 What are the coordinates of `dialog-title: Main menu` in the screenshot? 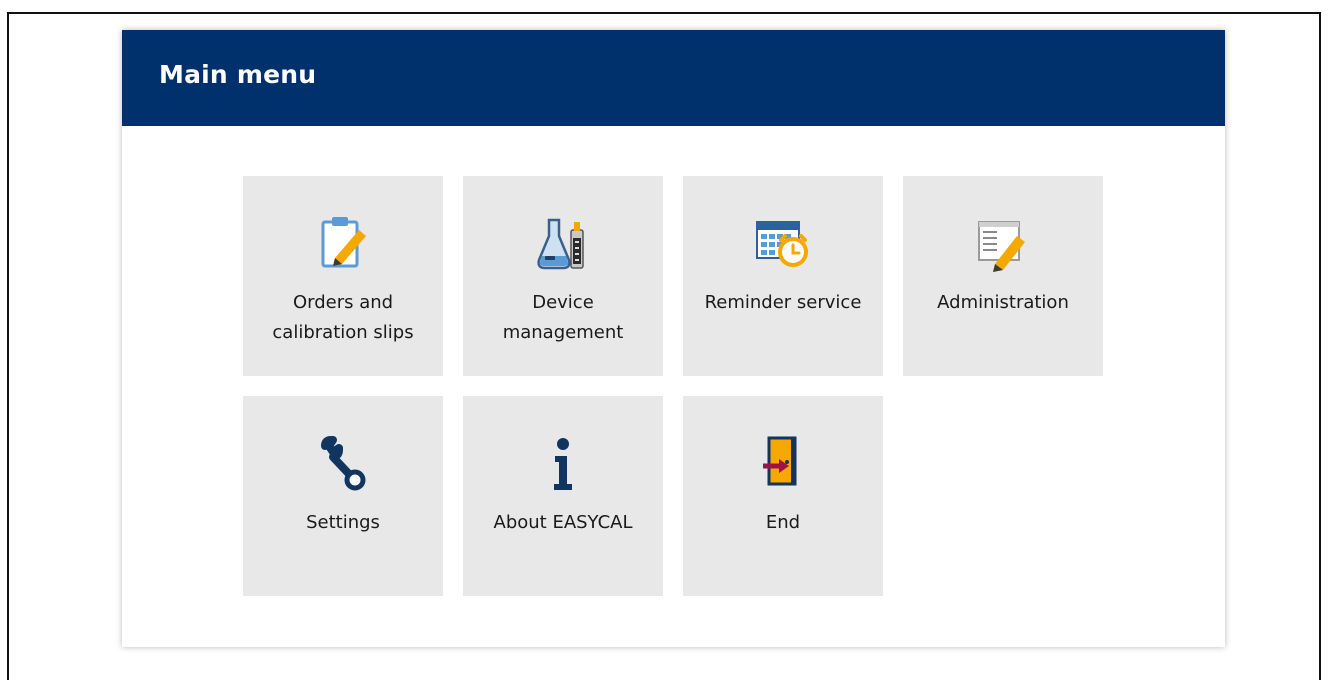 It's located at (238, 74).